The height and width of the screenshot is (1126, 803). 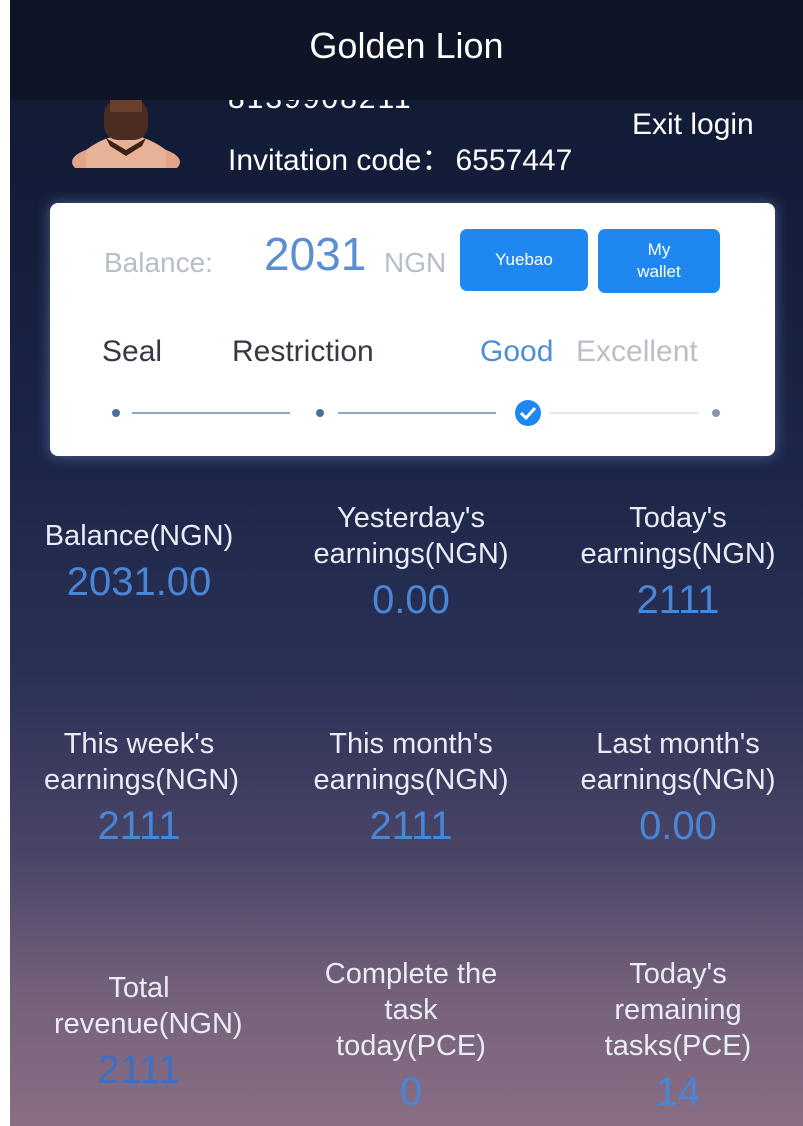 What do you see at coordinates (411, 536) in the screenshot?
I see `stat-label: Yesterday's earnings(NGN)` at bounding box center [411, 536].